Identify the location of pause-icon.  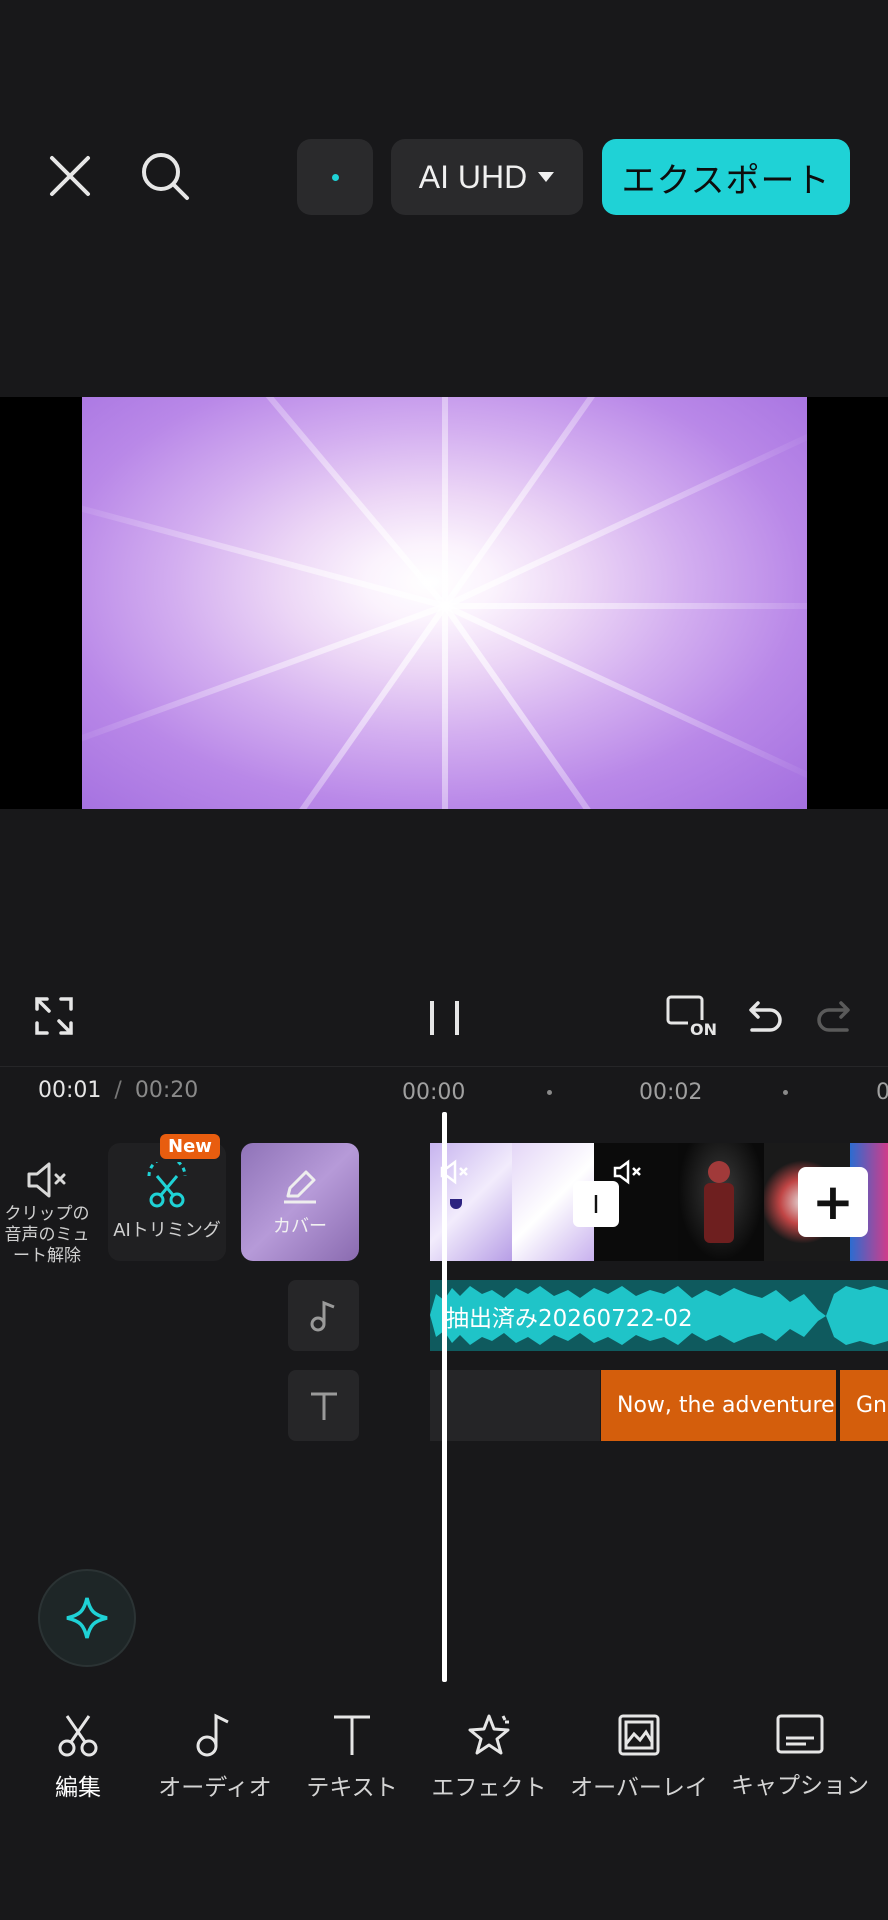
(445, 1018).